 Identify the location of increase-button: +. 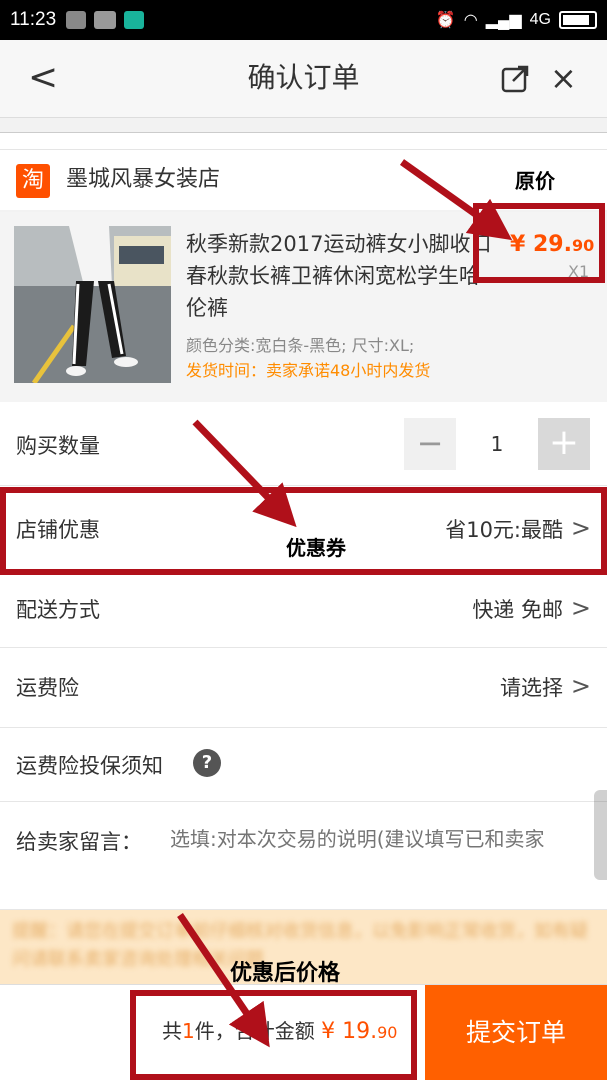
(564, 444).